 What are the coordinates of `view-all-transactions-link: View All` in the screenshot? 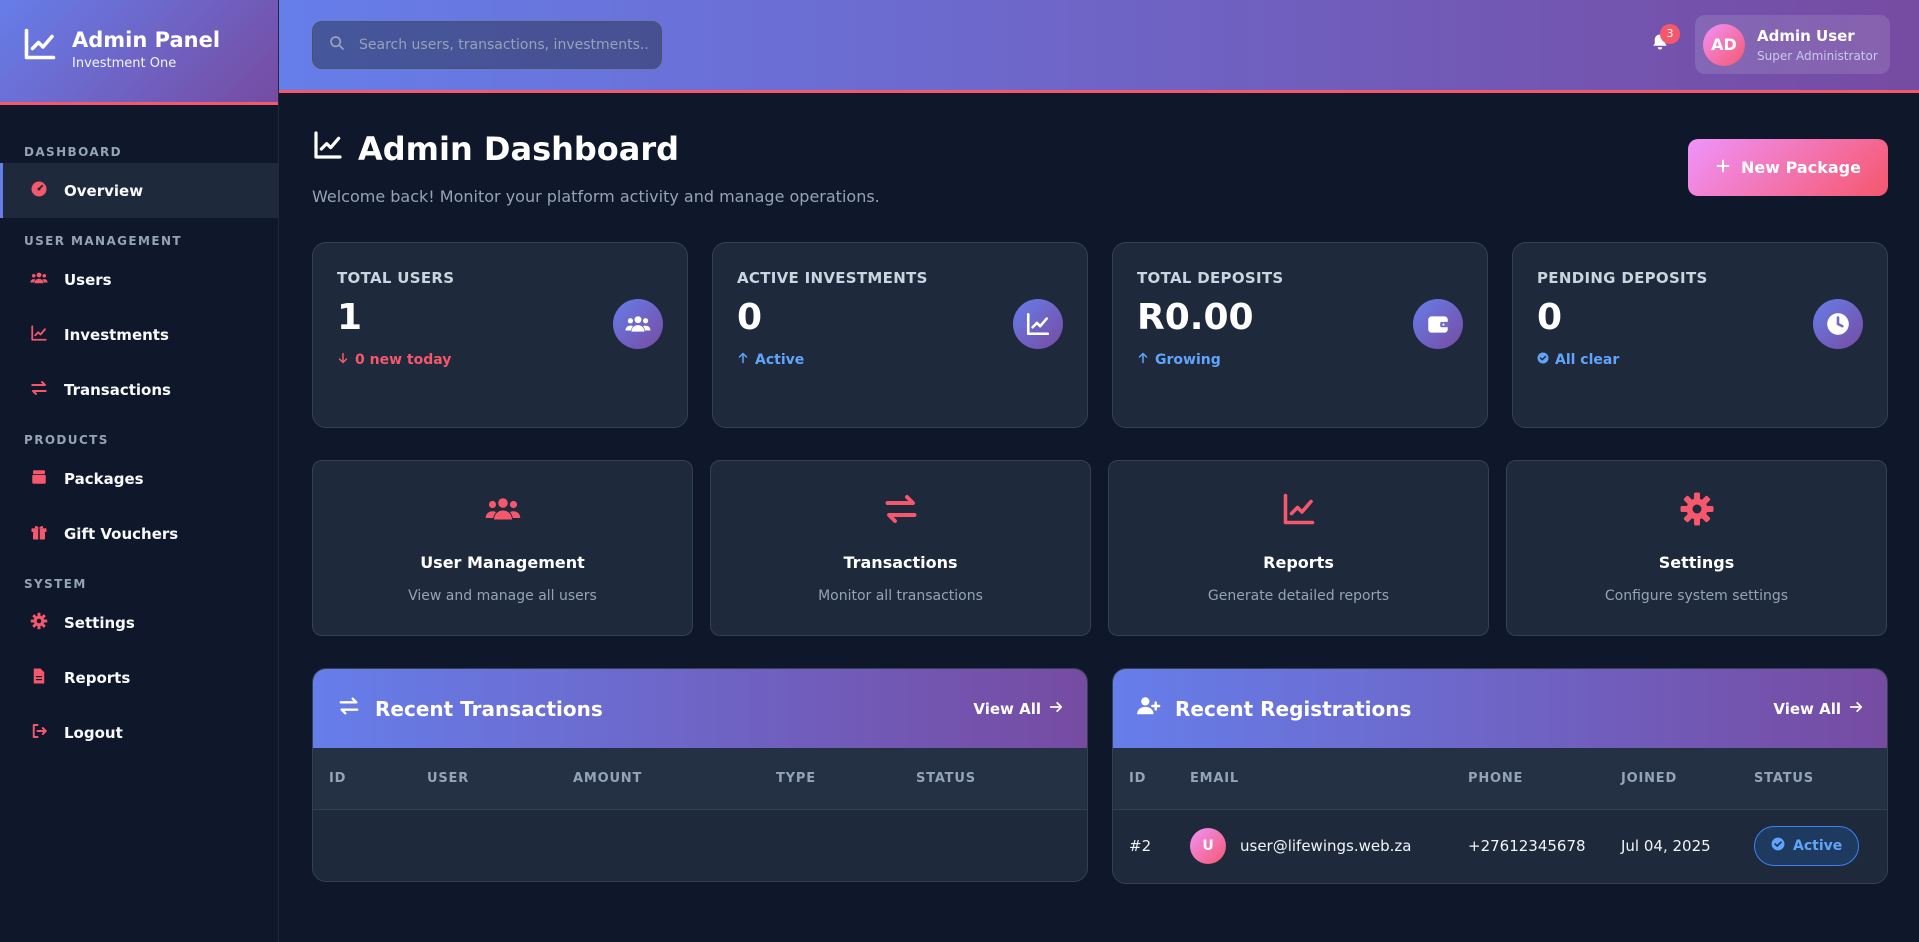 It's located at (1018, 709).